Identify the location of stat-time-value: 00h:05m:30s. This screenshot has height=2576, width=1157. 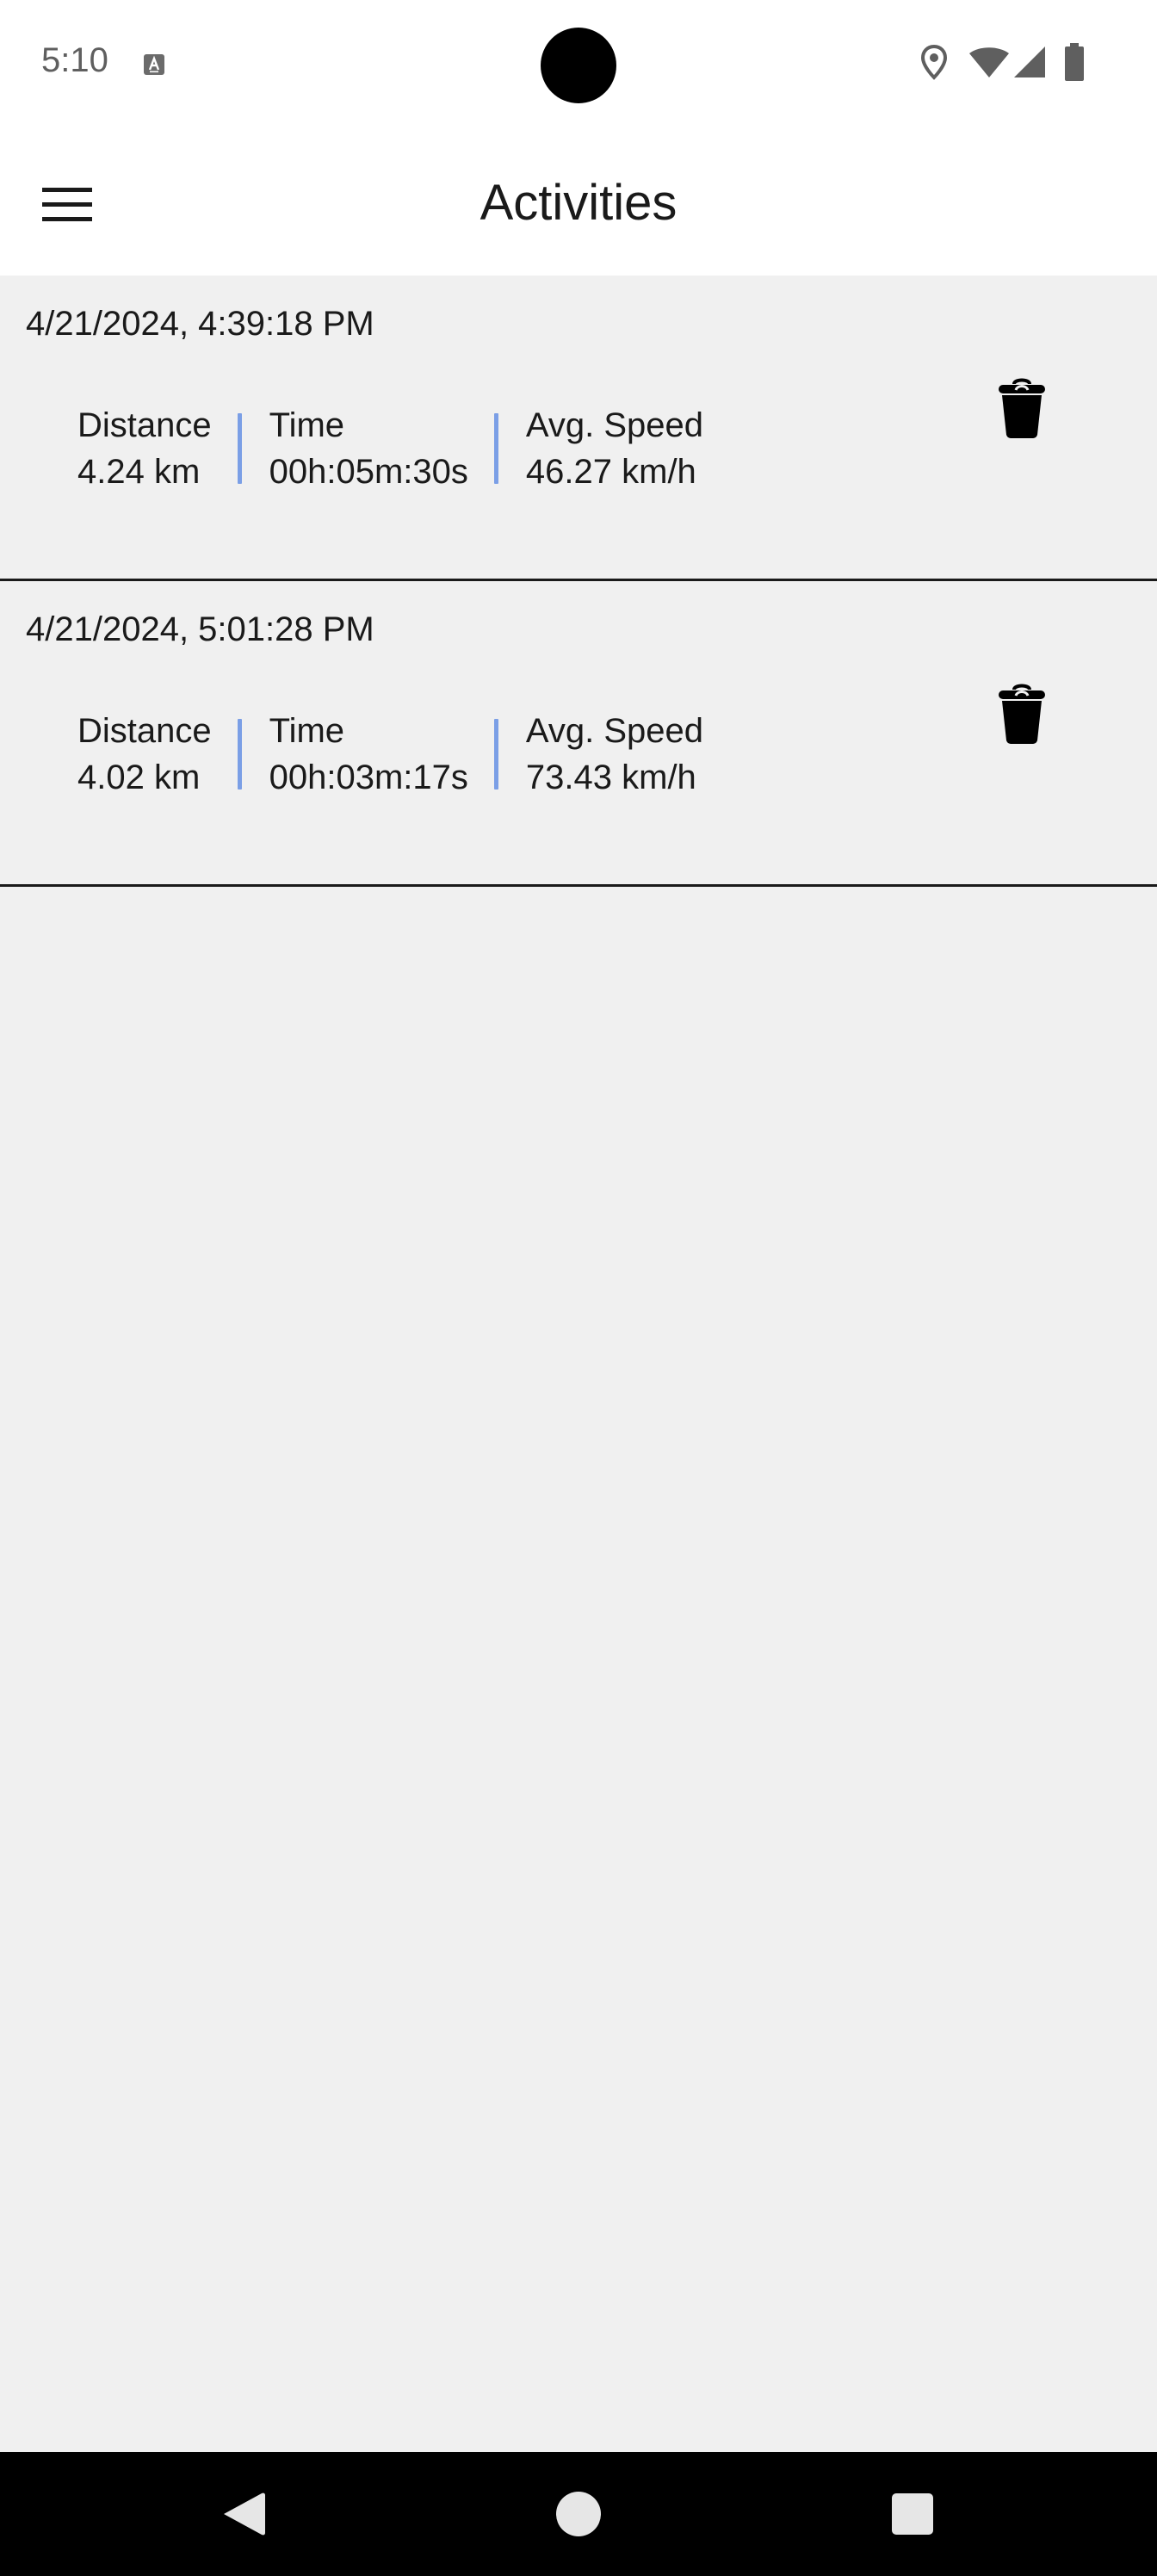
(369, 472).